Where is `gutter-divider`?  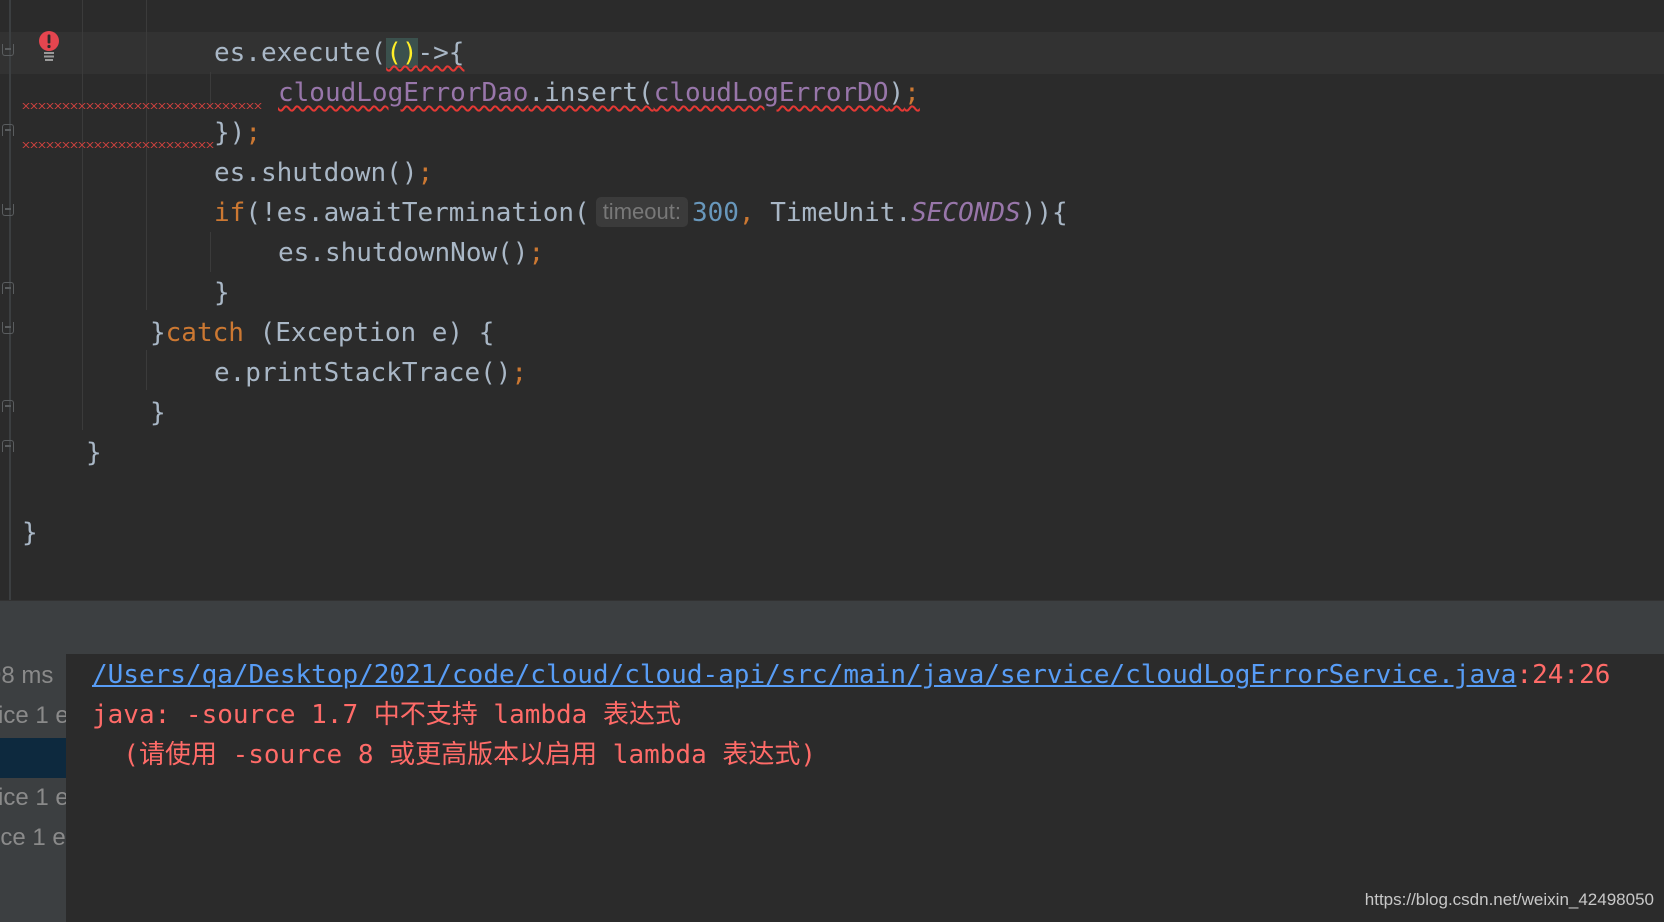 gutter-divider is located at coordinates (10, 300).